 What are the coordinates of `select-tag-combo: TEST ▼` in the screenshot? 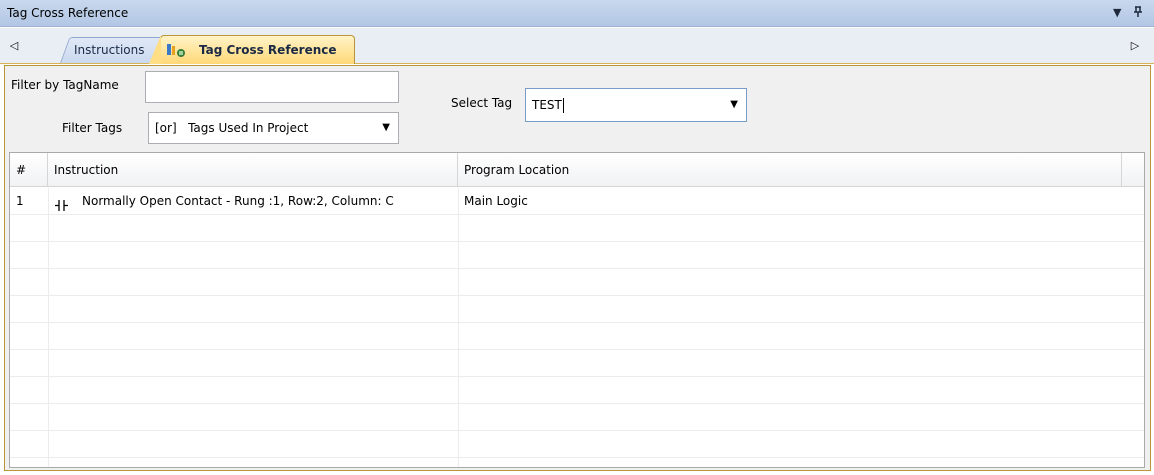 It's located at (636, 105).